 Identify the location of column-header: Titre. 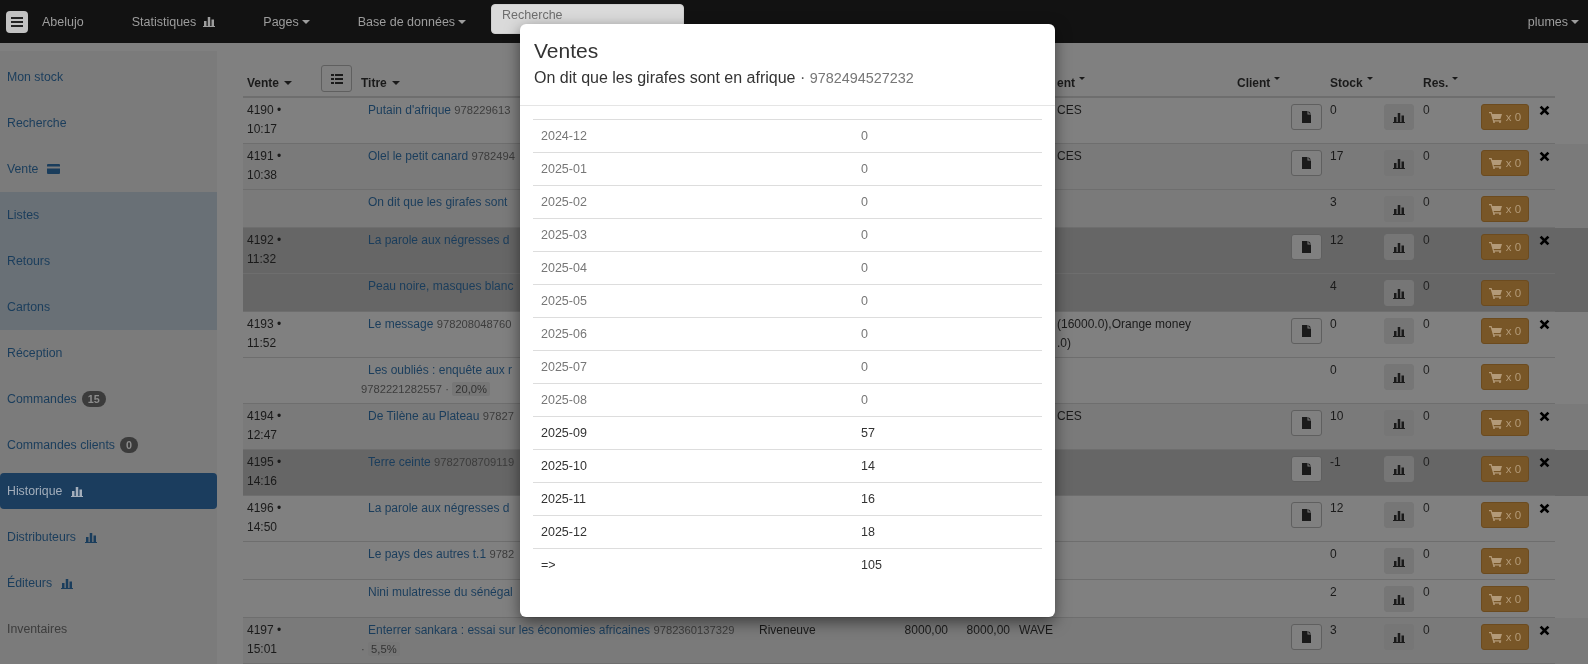
(380, 83).